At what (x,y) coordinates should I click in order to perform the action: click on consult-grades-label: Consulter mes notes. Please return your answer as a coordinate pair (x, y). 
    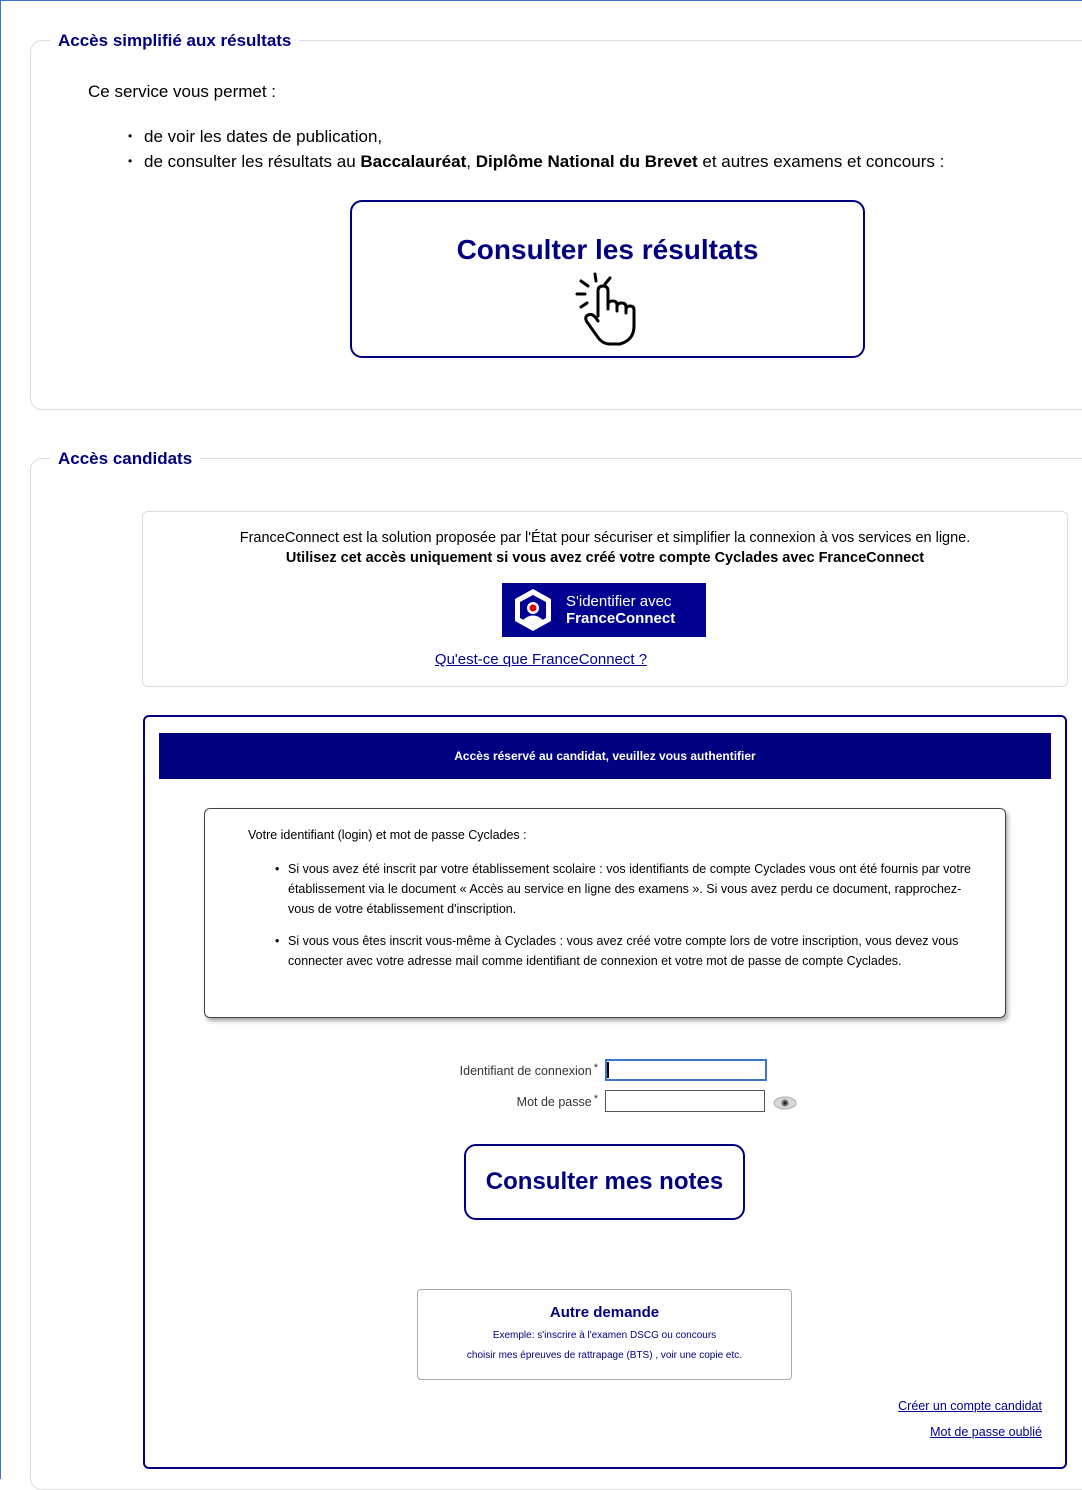
    Looking at the image, I should click on (604, 1181).